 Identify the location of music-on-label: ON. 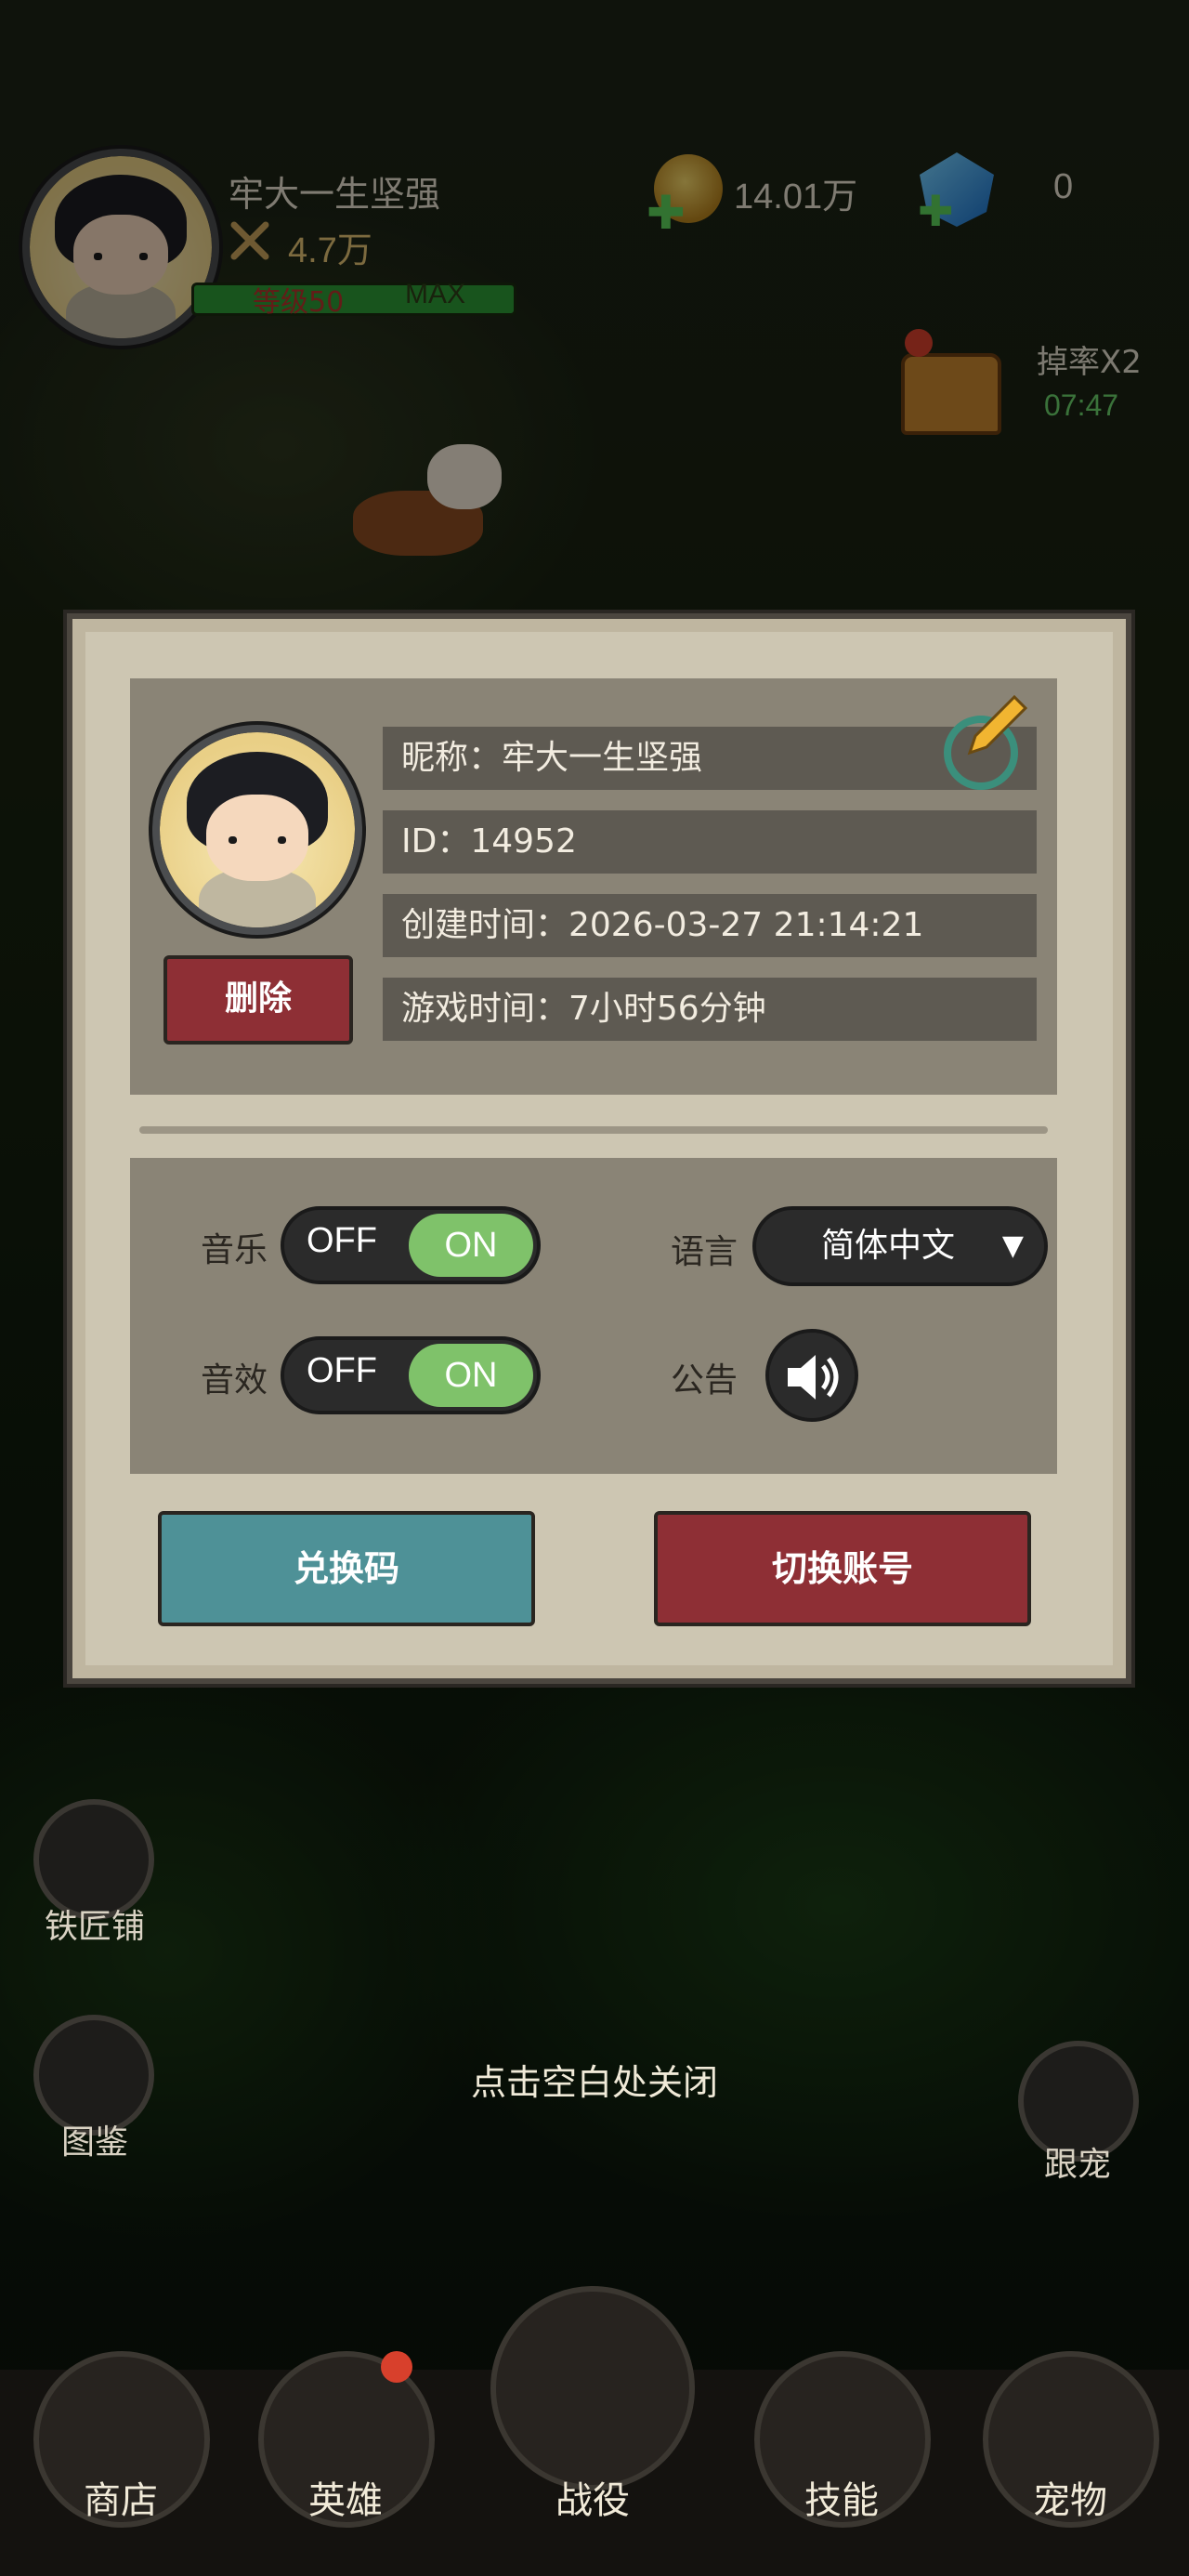
(471, 1245).